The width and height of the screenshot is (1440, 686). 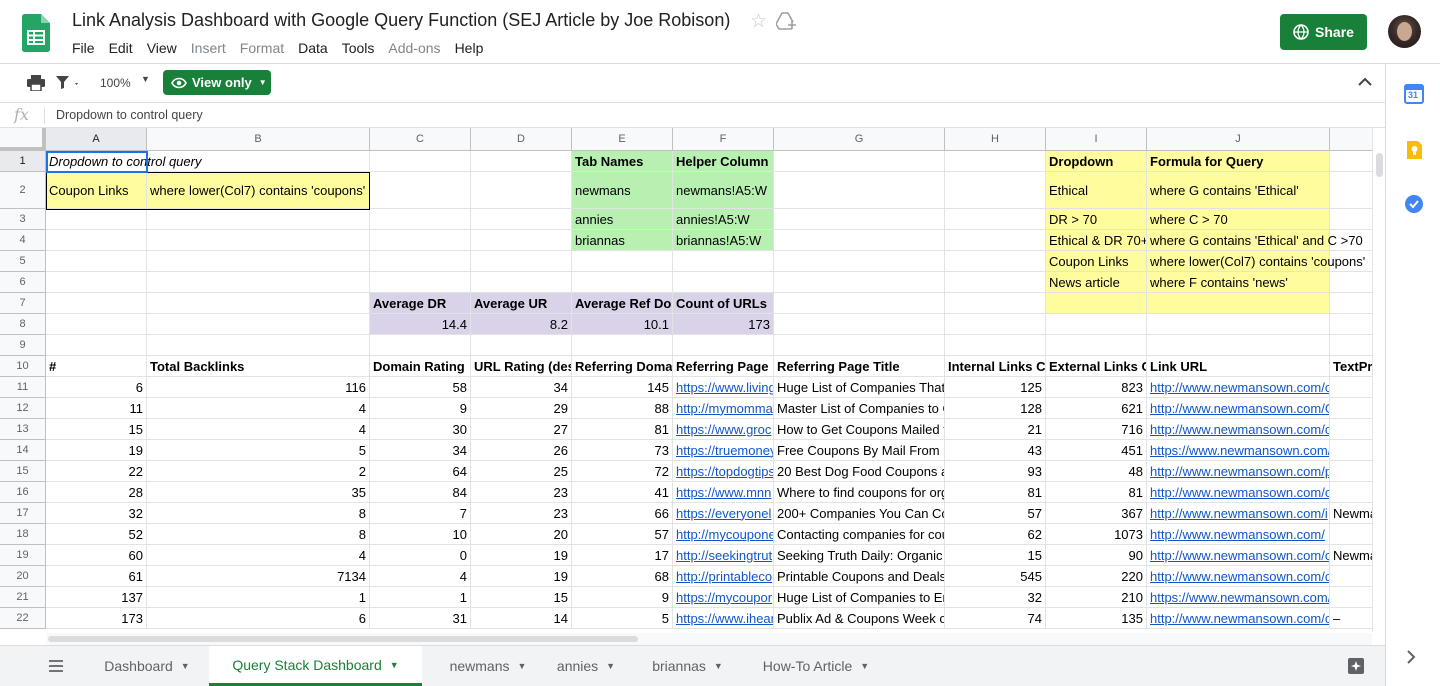 What do you see at coordinates (208, 48) in the screenshot?
I see `menu-insert: Insert` at bounding box center [208, 48].